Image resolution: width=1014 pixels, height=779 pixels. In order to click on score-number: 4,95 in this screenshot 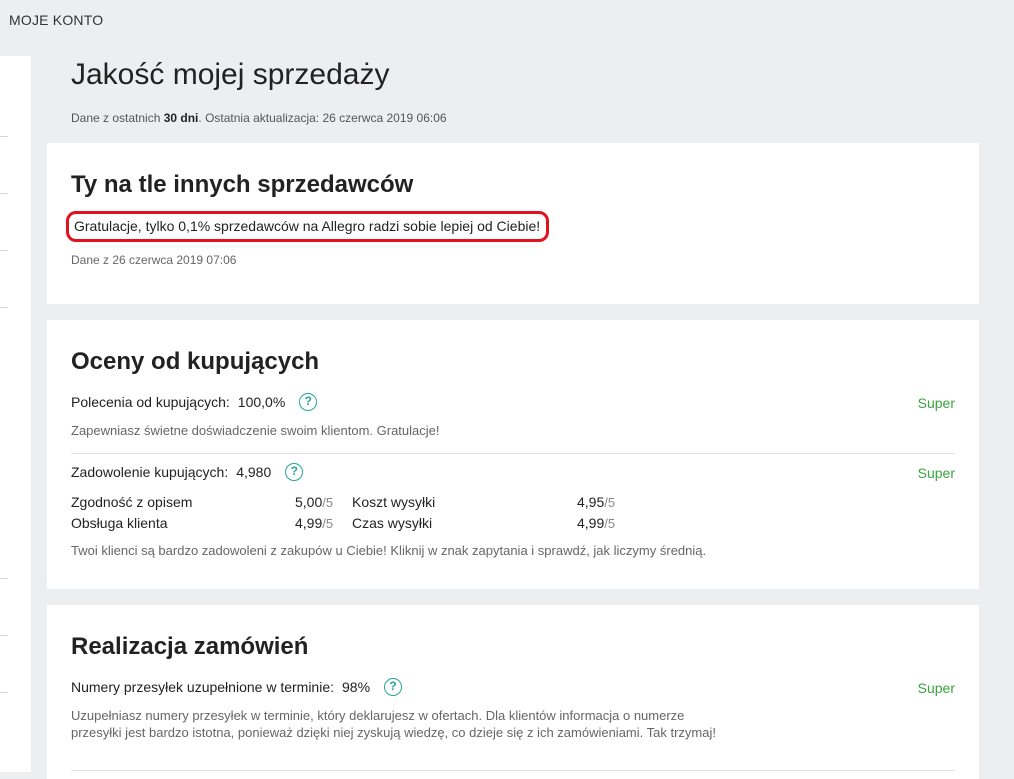, I will do `click(591, 502)`.